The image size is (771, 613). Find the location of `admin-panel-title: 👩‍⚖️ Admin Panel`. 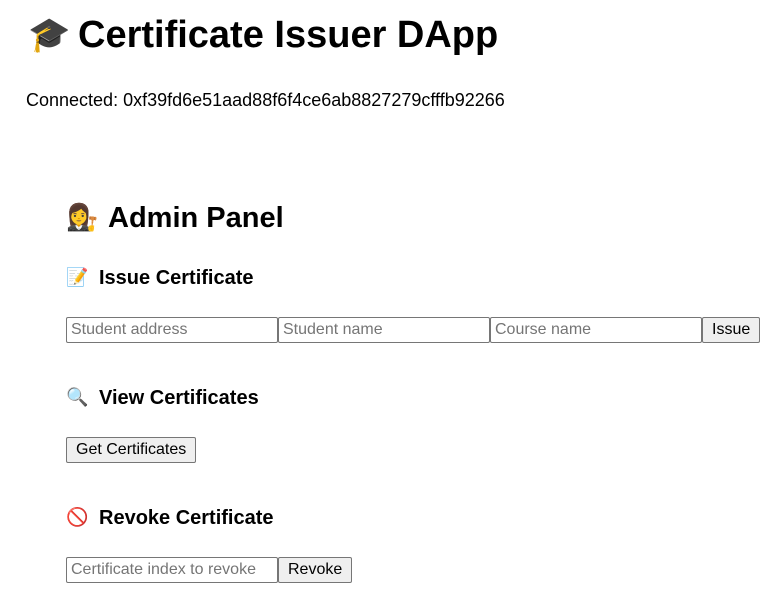

admin-panel-title: 👩‍⚖️ Admin Panel is located at coordinates (175, 218).